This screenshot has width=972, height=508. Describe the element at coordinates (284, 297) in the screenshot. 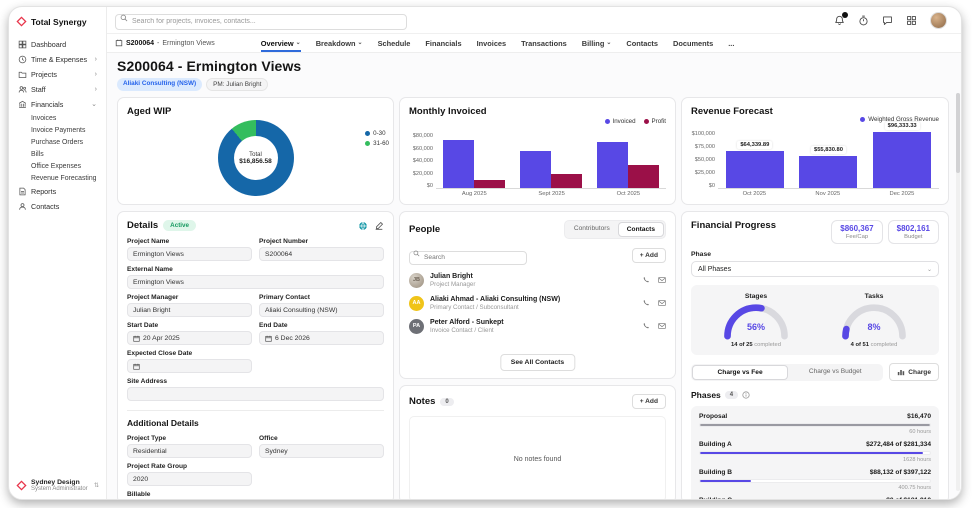

I see `field-label: Primary Contact` at that location.